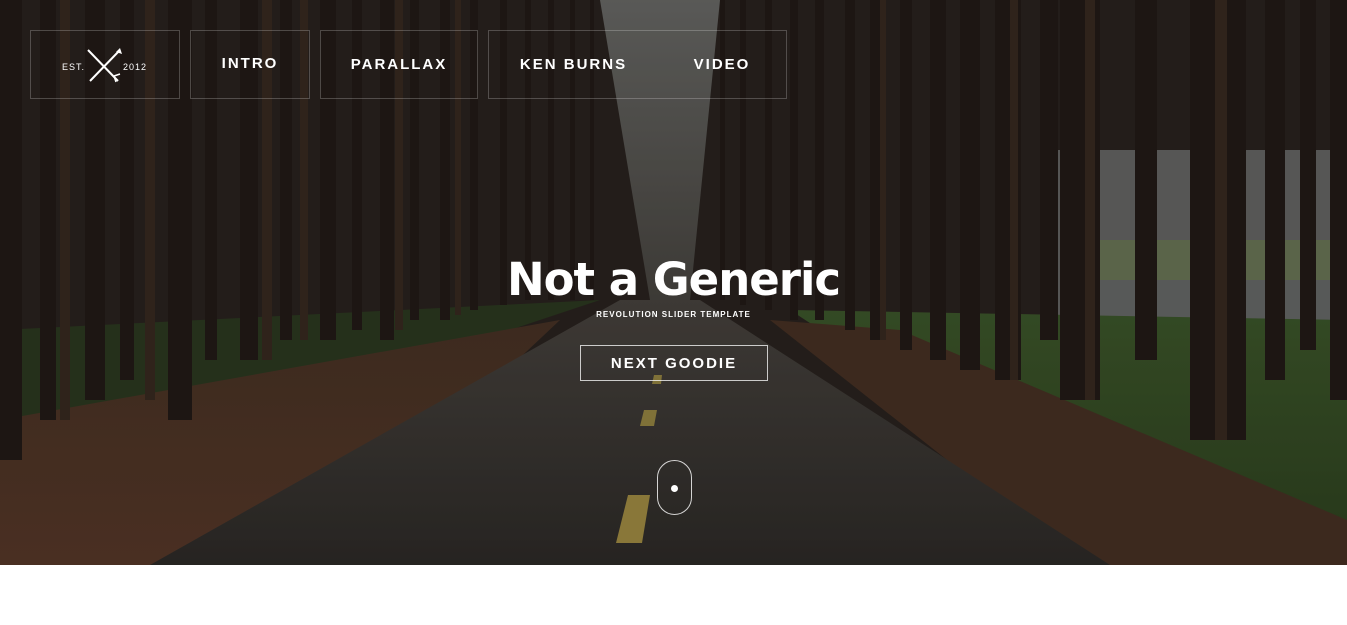 Image resolution: width=1347 pixels, height=625 pixels. What do you see at coordinates (673, 314) in the screenshot?
I see `hero-subtitle: REVOLUTION SLIDER TEMPLATE` at bounding box center [673, 314].